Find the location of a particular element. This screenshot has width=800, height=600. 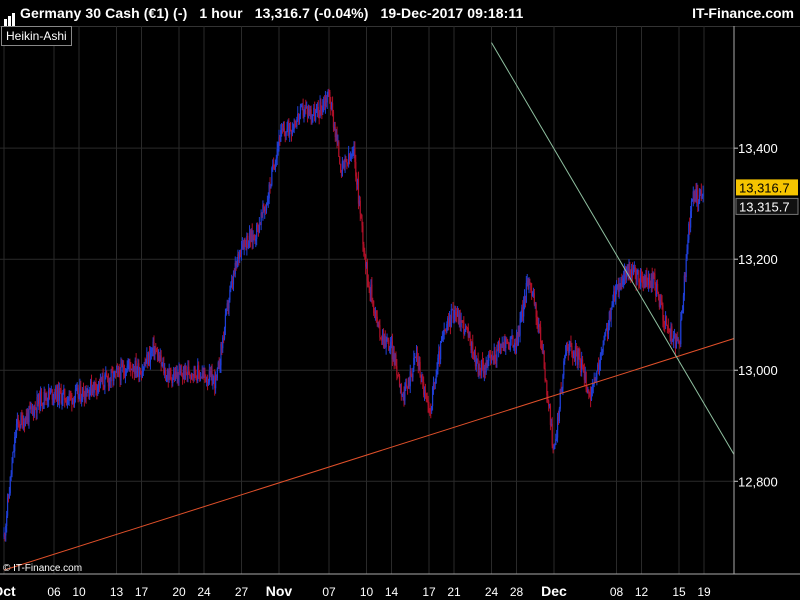

x-tick-label: 20 is located at coordinates (179, 592).